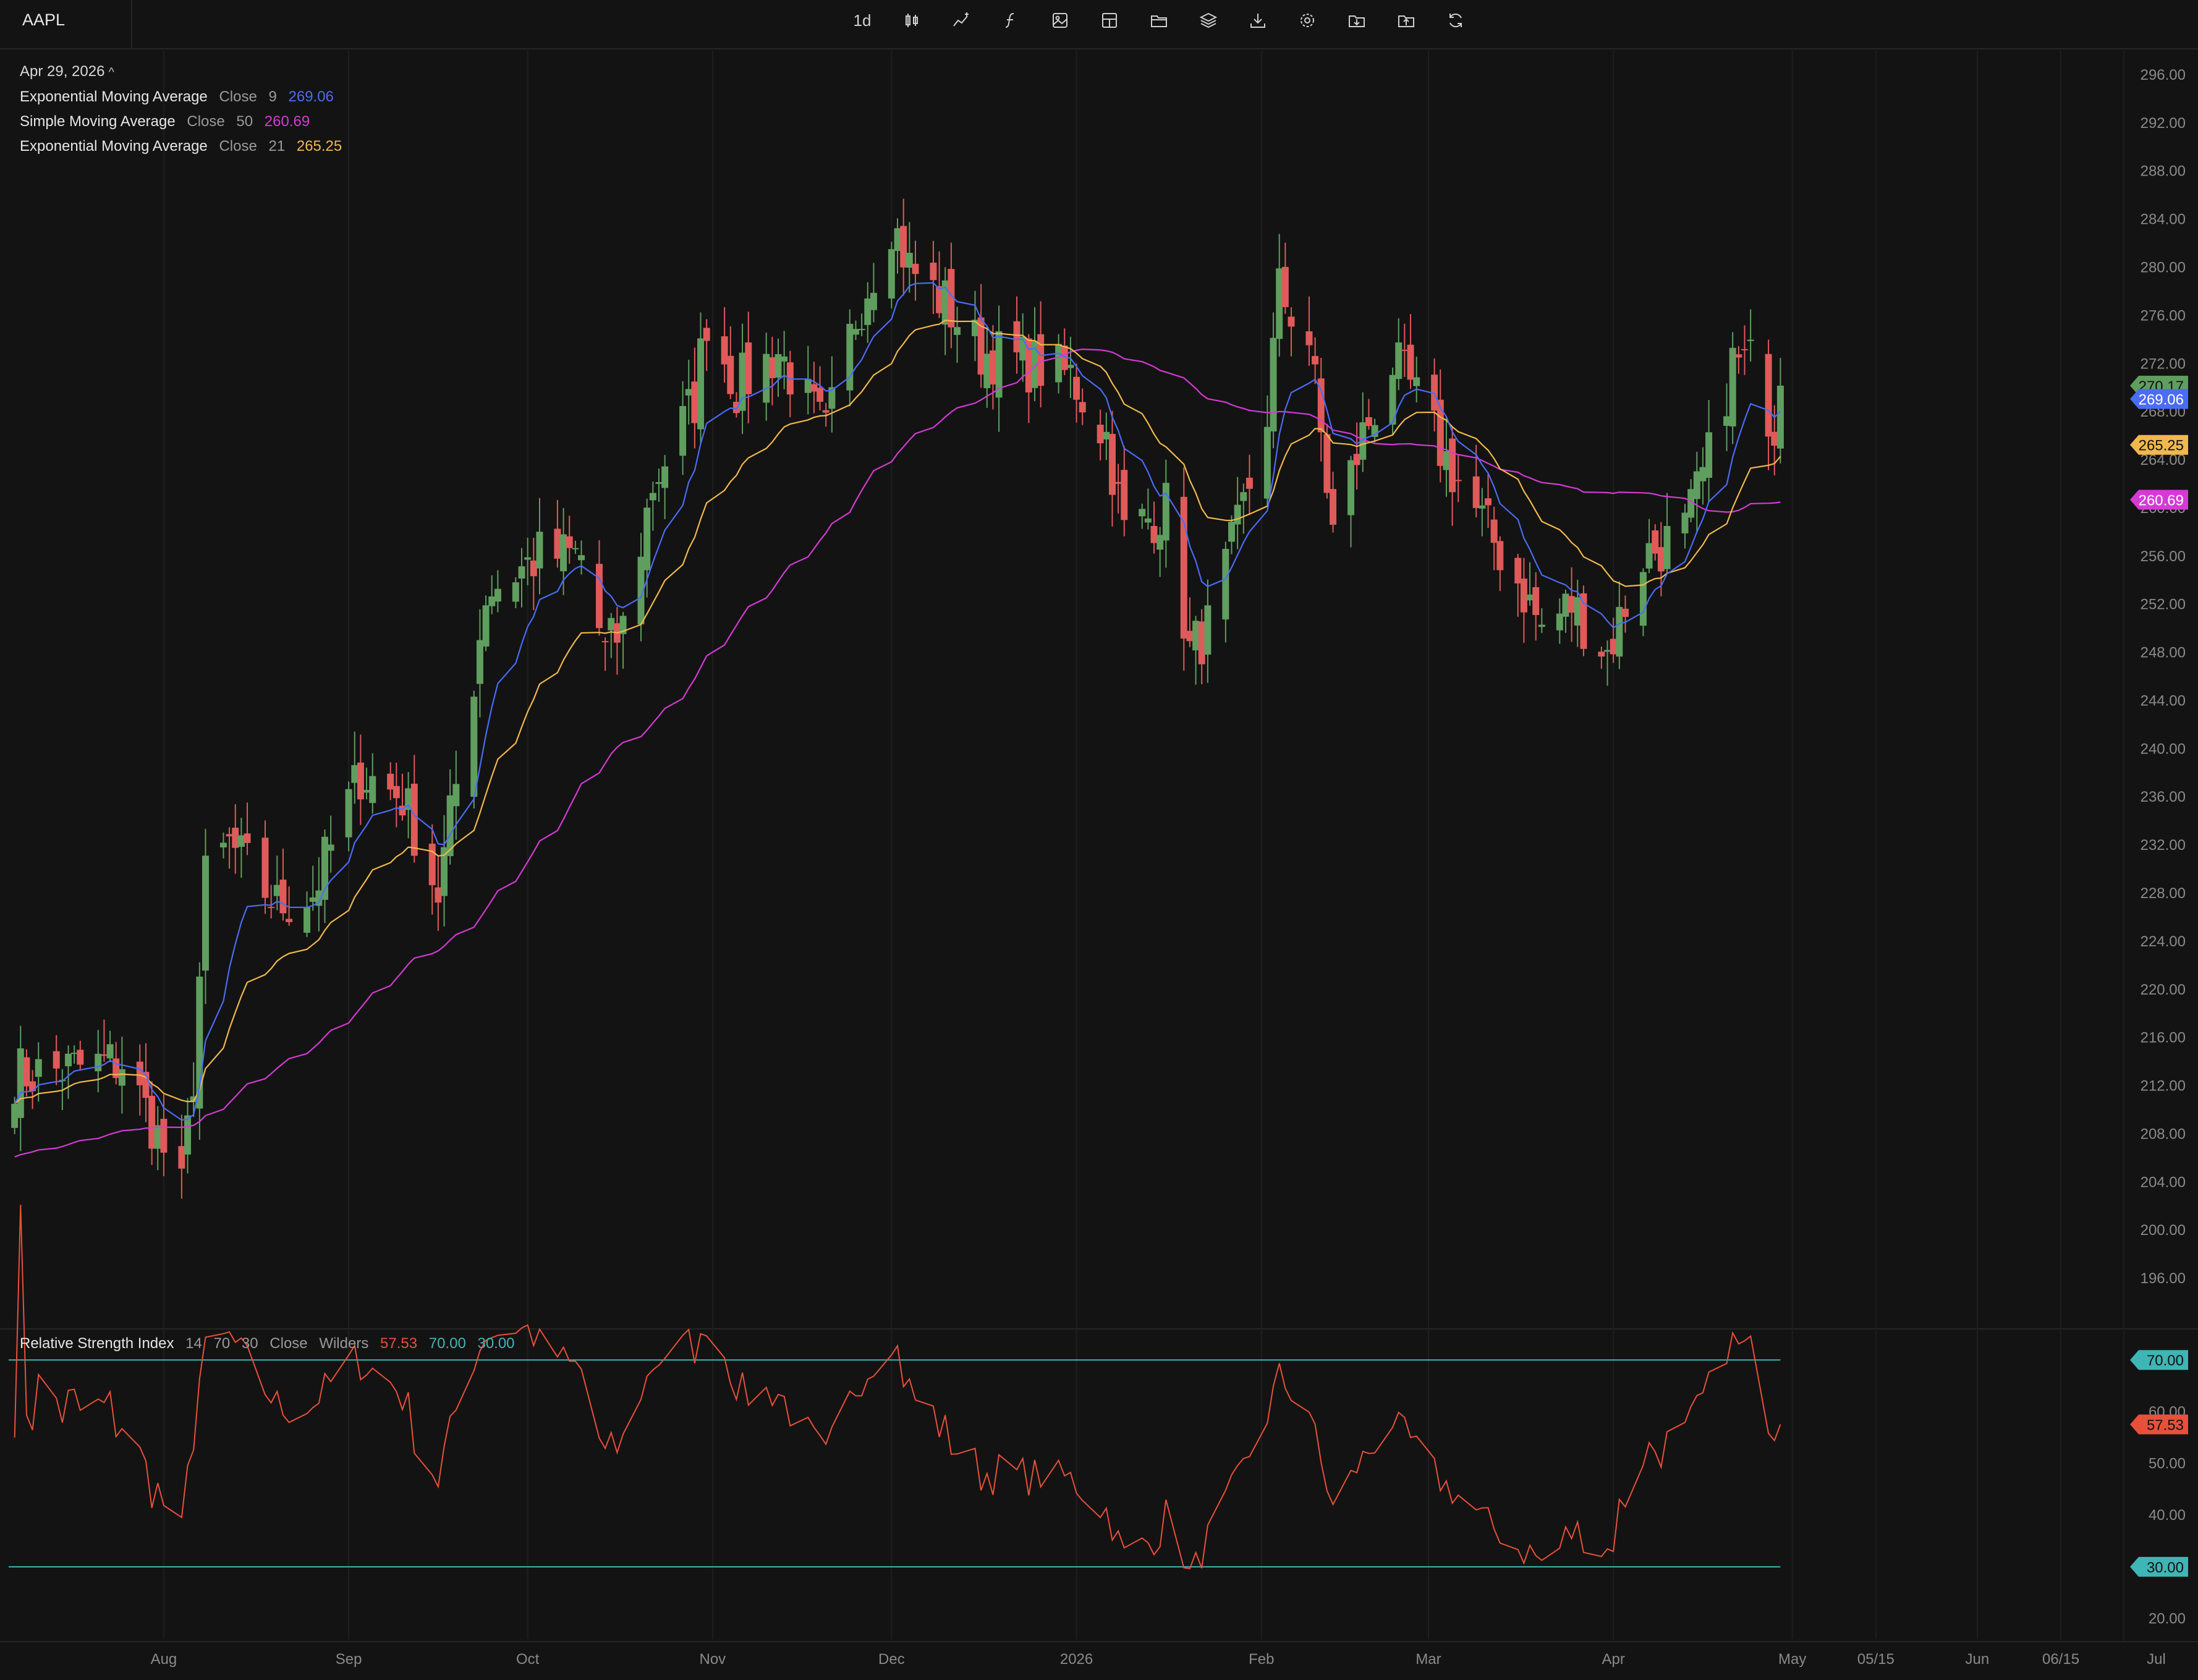 The image size is (2198, 1680). I want to click on legend-sma50: Simple Moving Average Close 50 260.69, so click(181, 122).